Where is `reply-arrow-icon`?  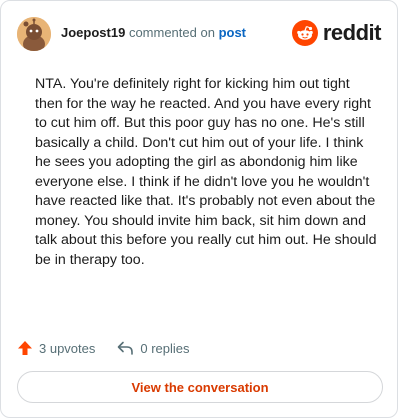 reply-arrow-icon is located at coordinates (126, 348).